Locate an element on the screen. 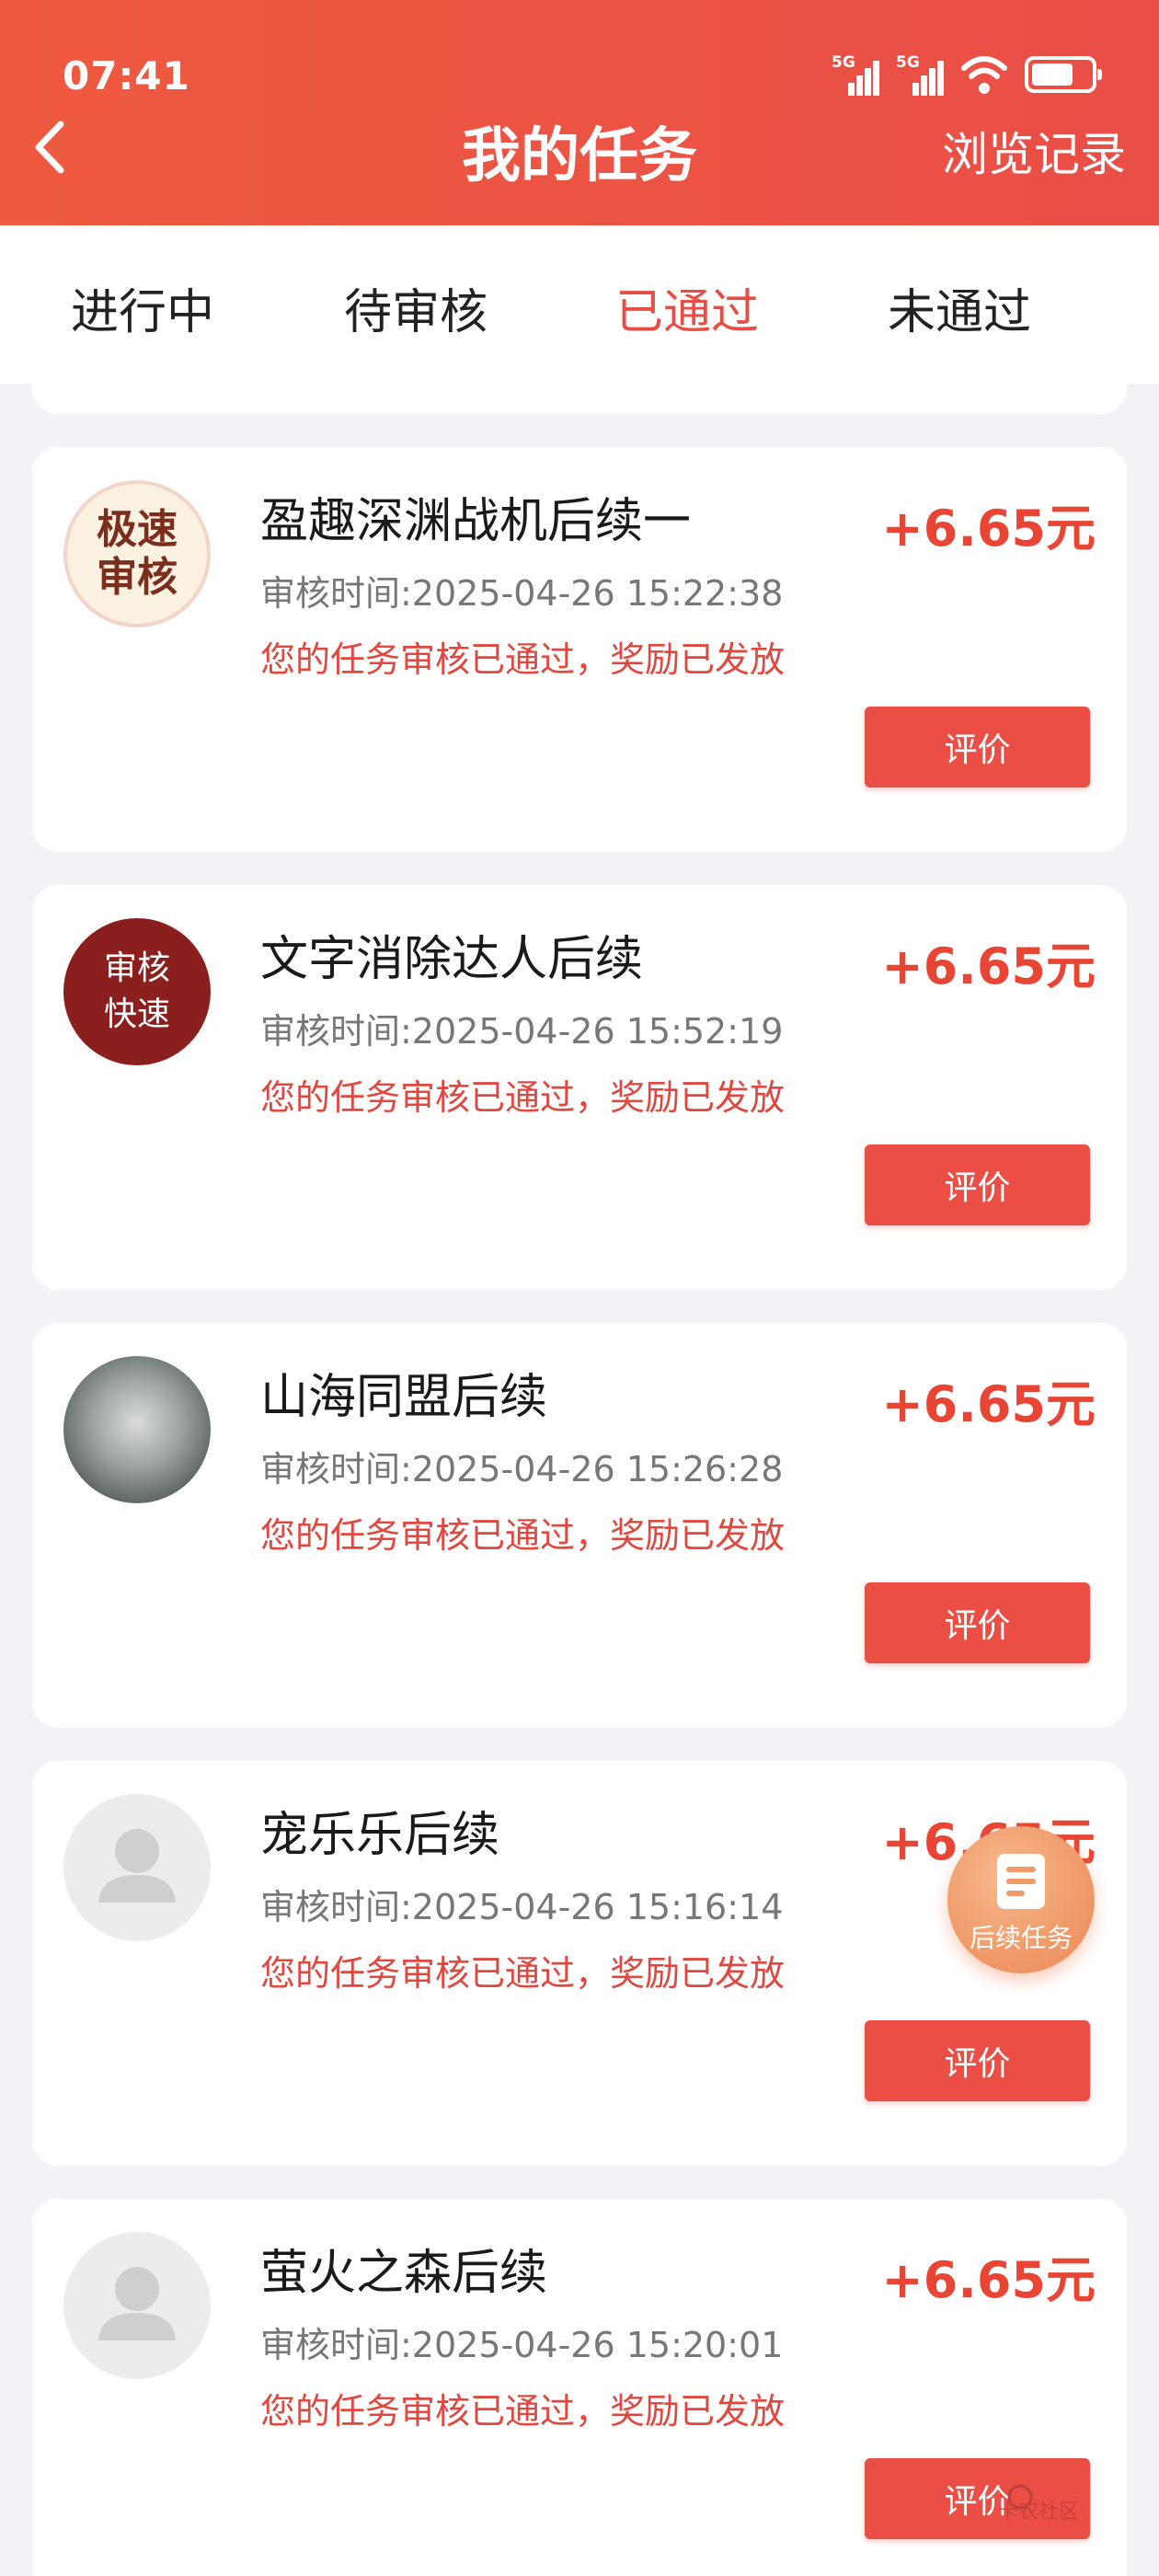 The width and height of the screenshot is (1159, 2576). avatar-text: 快速 is located at coordinates (136, 1014).